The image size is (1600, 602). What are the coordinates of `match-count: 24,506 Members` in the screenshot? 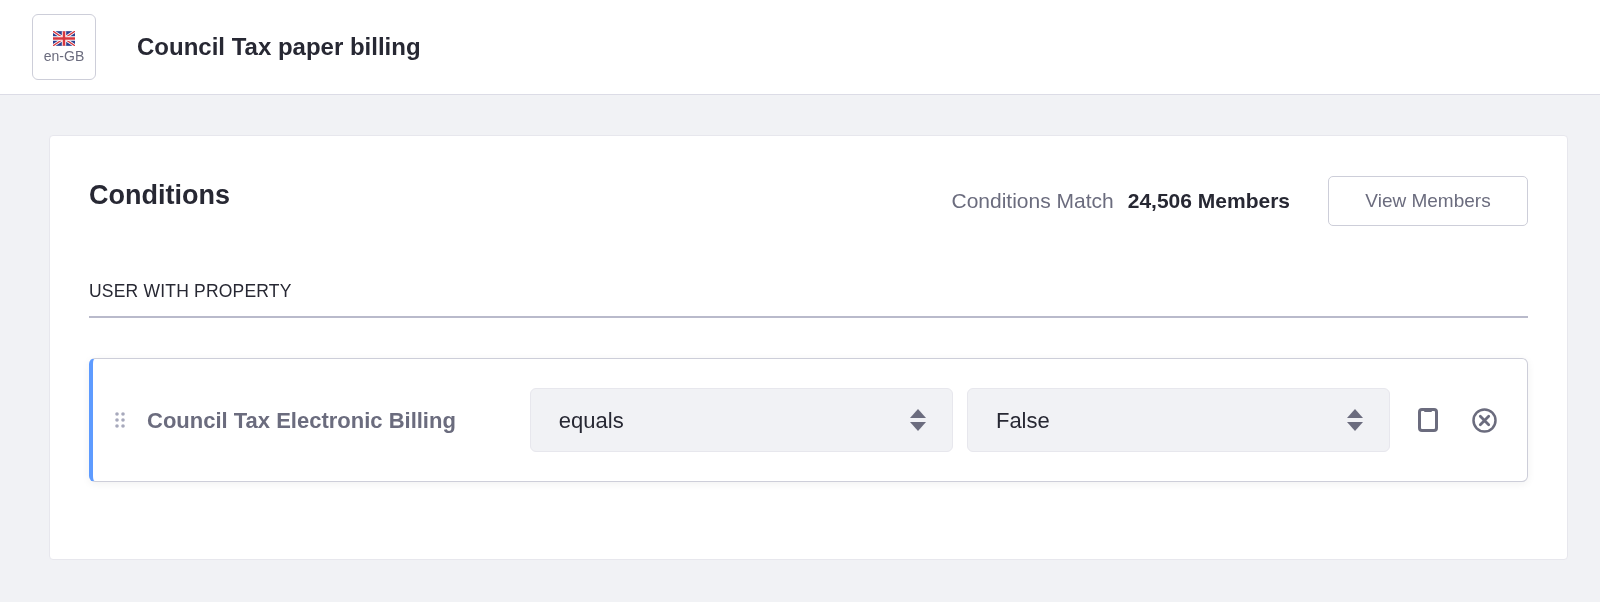 It's located at (1208, 201).